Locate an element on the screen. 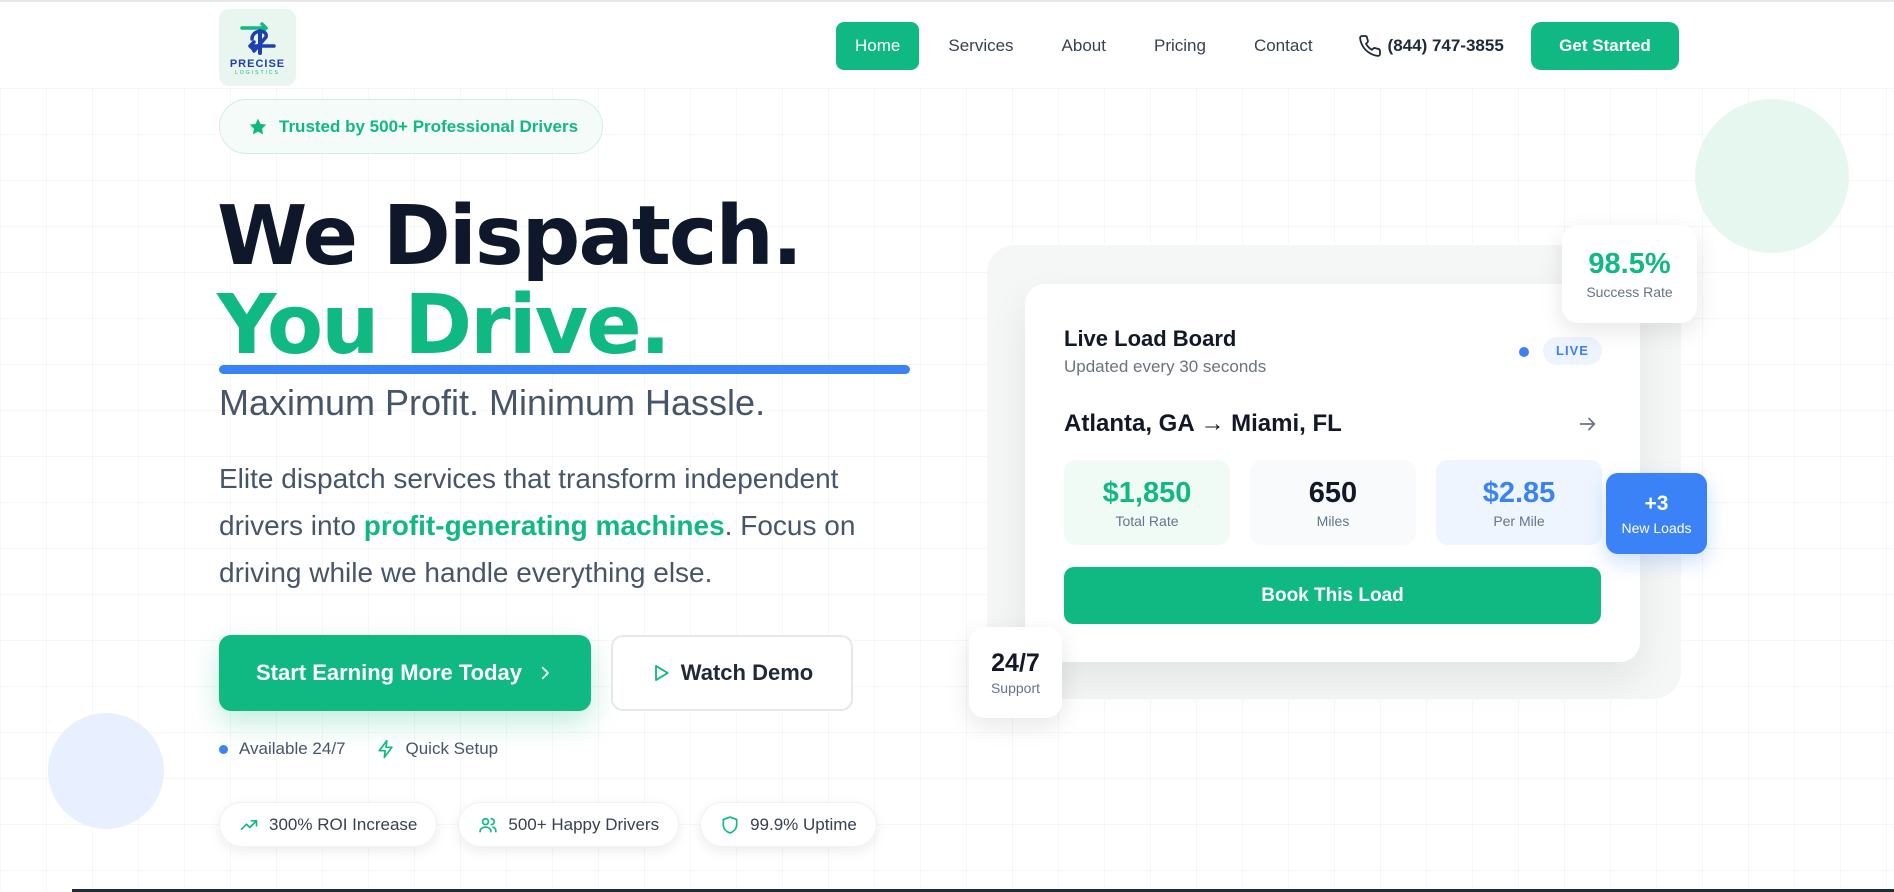 This screenshot has height=892, width=1894. pill-roi: 300% ROI Increase is located at coordinates (328, 824).